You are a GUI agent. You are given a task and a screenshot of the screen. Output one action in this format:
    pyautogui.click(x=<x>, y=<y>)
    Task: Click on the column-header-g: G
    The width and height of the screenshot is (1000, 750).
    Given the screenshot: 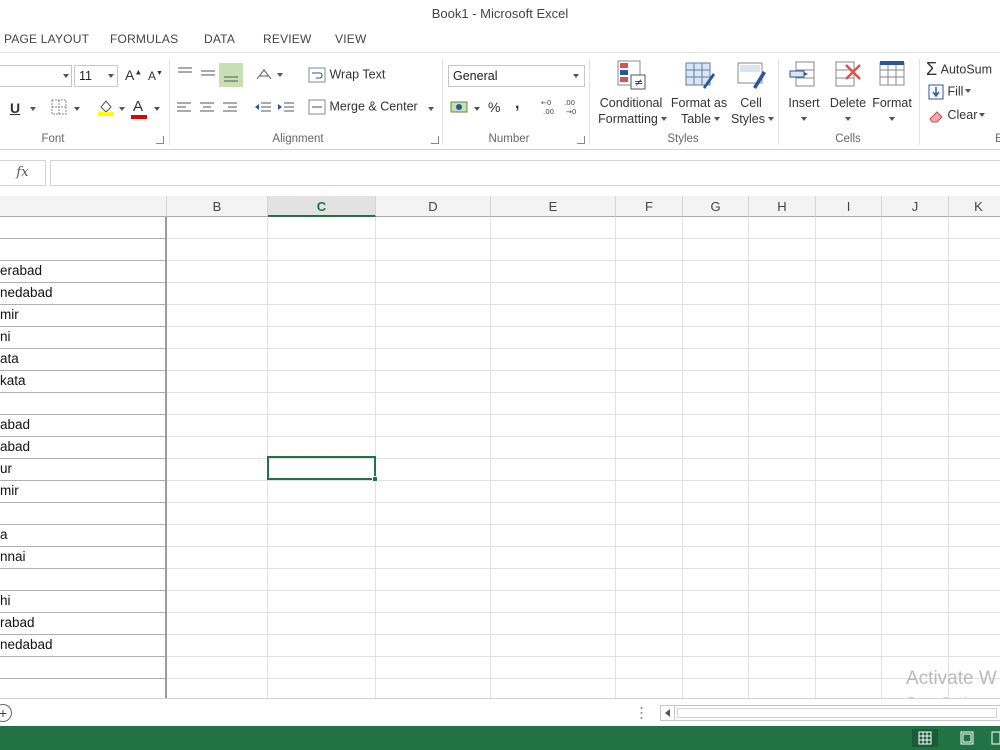 What is the action you would take?
    pyautogui.click(x=716, y=206)
    